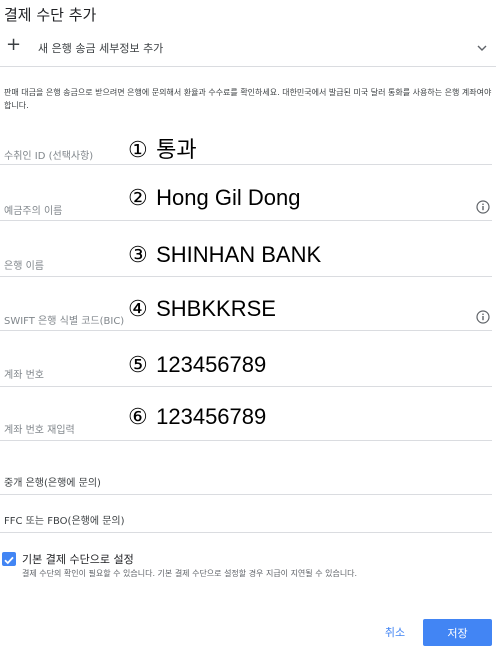  Describe the element at coordinates (395, 632) in the screenshot. I see `cancel-button: 취소` at that location.